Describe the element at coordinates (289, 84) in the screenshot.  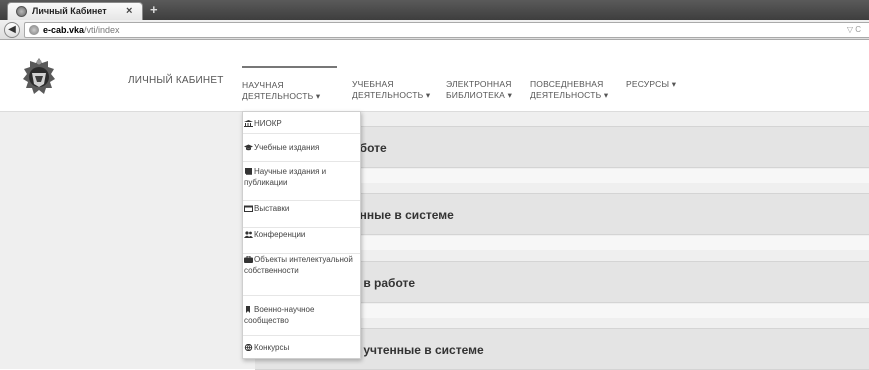
I see `nav-scientific-activity: НАУЧНАЯ ДЕЯТЕЛЬНОСТЬ ▾` at that location.